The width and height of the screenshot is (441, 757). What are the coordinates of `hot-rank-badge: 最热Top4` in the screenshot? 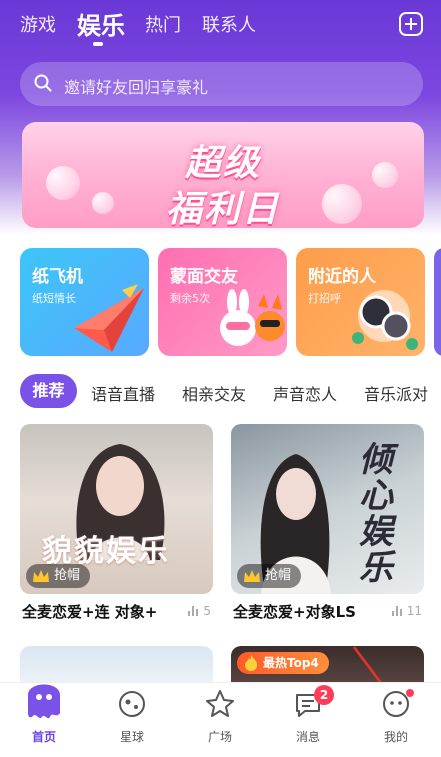 It's located at (283, 663).